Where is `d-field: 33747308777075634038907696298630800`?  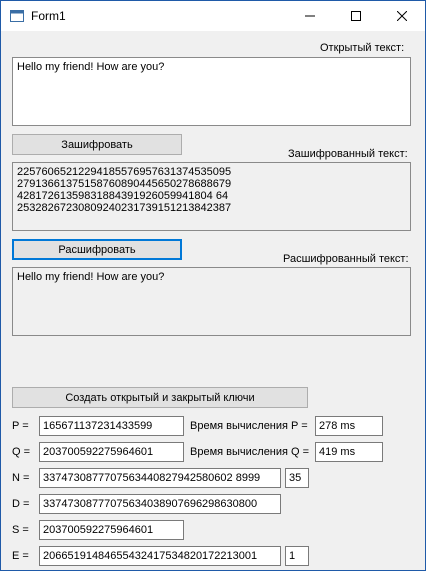 d-field: 33747308777075634038907696298630800 is located at coordinates (160, 504).